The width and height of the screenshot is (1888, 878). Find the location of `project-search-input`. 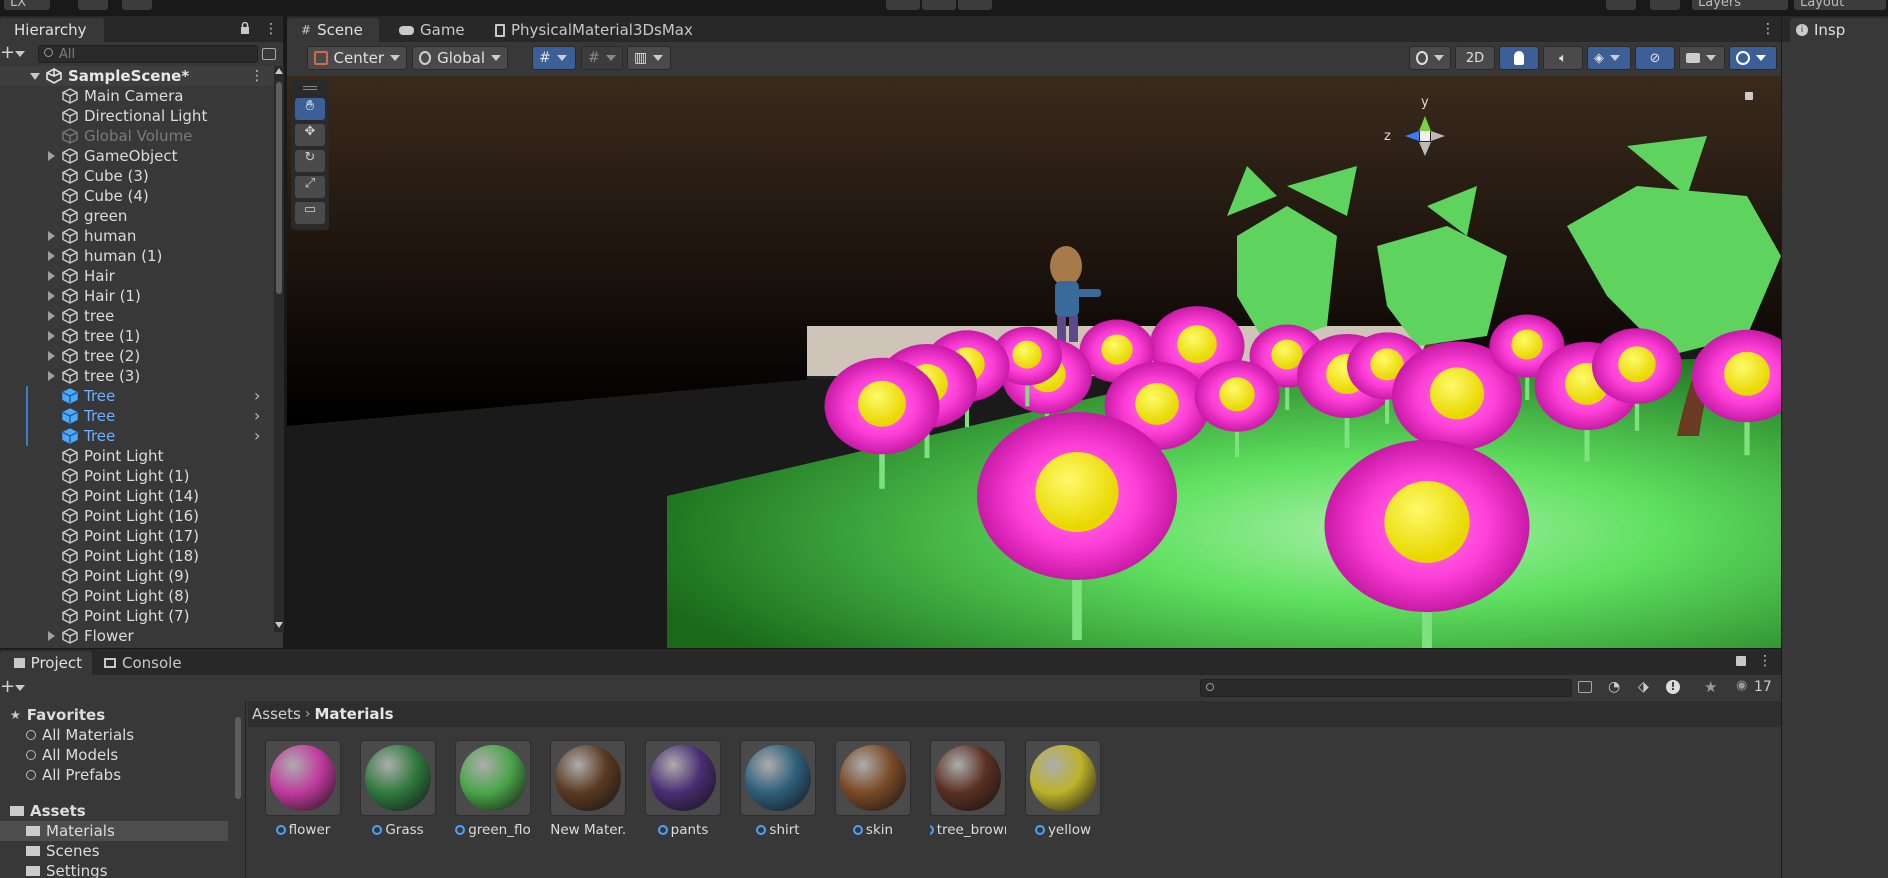

project-search-input is located at coordinates (1386, 688).